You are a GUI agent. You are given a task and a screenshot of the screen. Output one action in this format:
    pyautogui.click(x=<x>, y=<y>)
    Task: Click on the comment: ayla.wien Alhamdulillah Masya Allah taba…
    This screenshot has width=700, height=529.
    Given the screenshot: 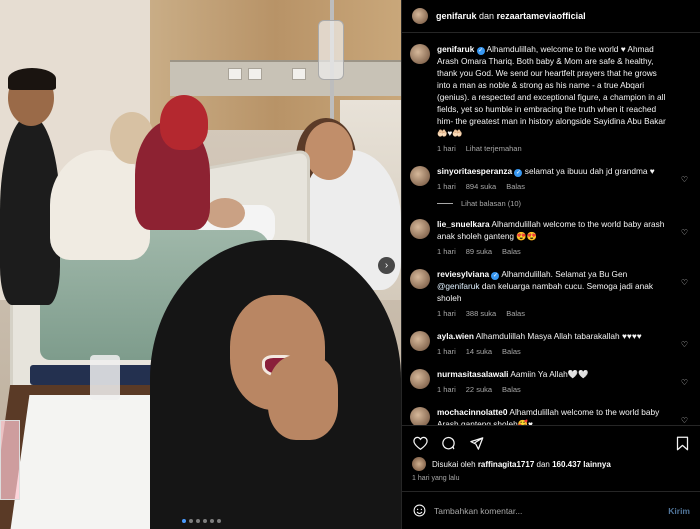 What is the action you would take?
    pyautogui.click(x=550, y=344)
    